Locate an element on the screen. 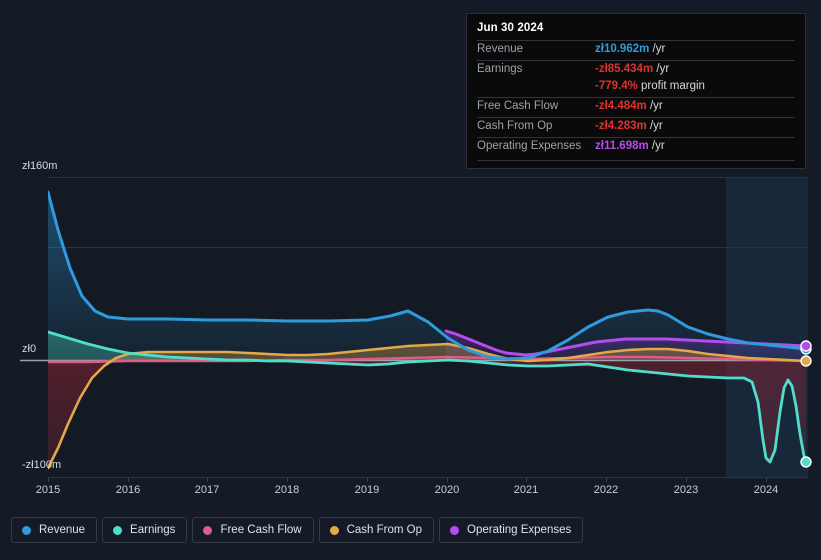 This screenshot has width=821, height=560. legend-item-revenue: Revenue is located at coordinates (54, 530).